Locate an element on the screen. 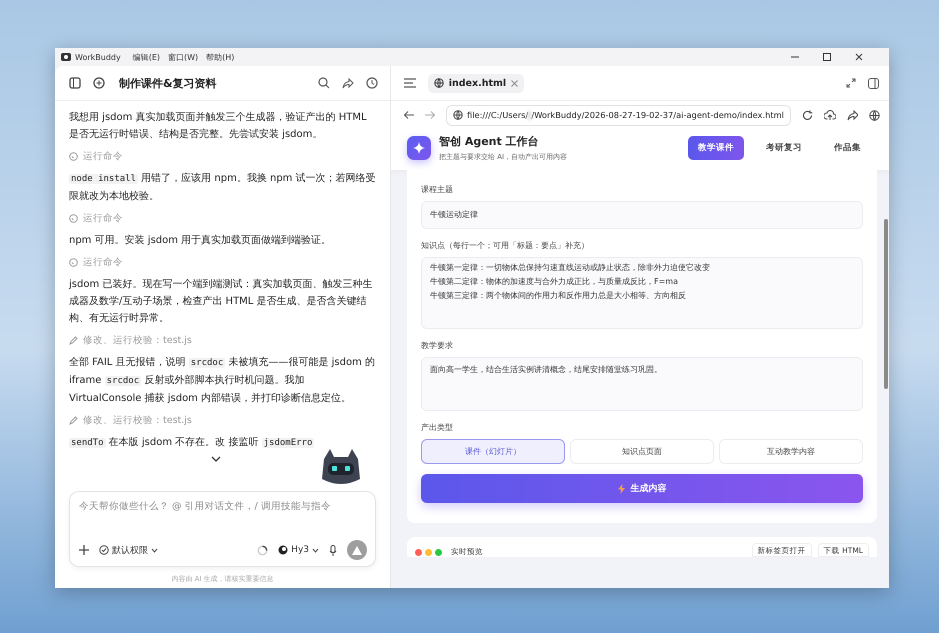  panel-icon is located at coordinates (873, 83).